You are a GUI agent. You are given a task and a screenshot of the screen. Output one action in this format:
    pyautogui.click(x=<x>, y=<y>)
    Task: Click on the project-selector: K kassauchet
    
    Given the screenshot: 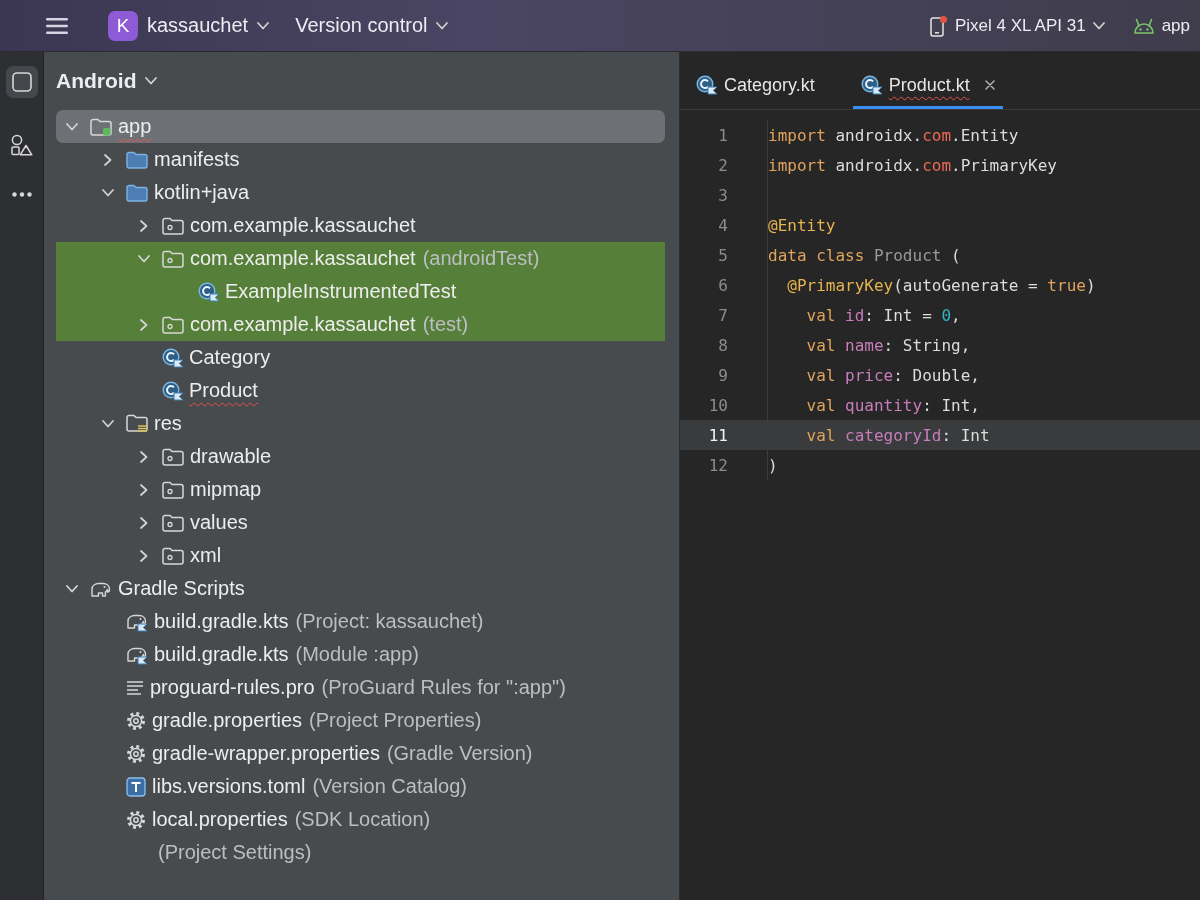 What is the action you would take?
    pyautogui.click(x=189, y=25)
    